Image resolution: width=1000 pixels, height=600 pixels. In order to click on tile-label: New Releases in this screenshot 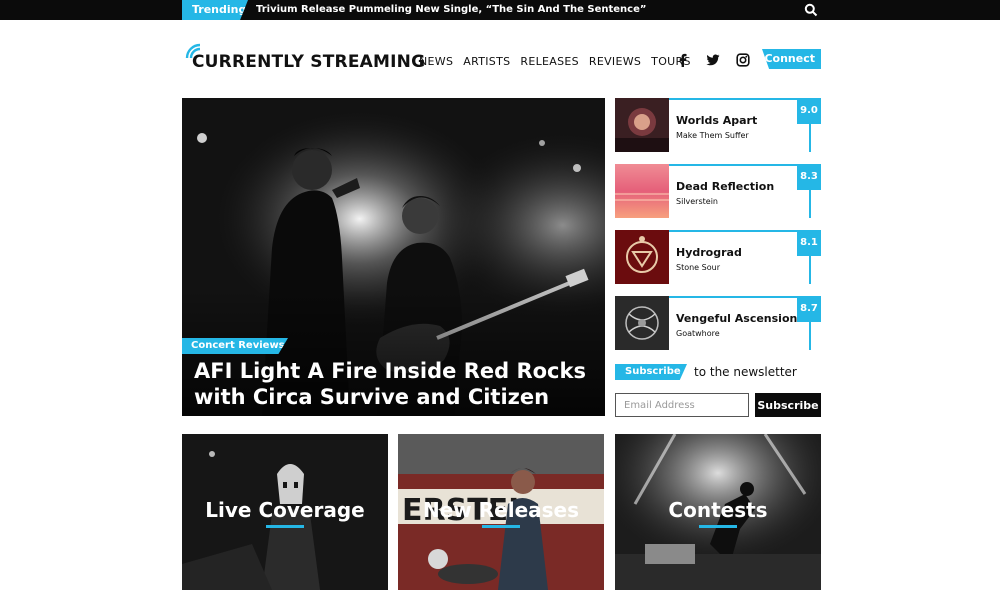, I will do `click(501, 510)`.